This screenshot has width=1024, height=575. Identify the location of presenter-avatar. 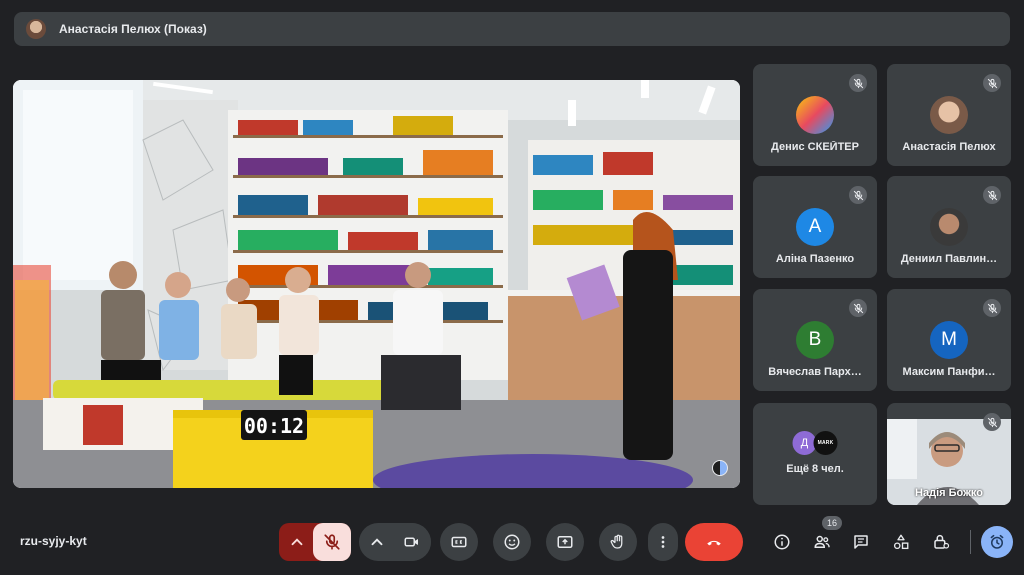
(36, 29).